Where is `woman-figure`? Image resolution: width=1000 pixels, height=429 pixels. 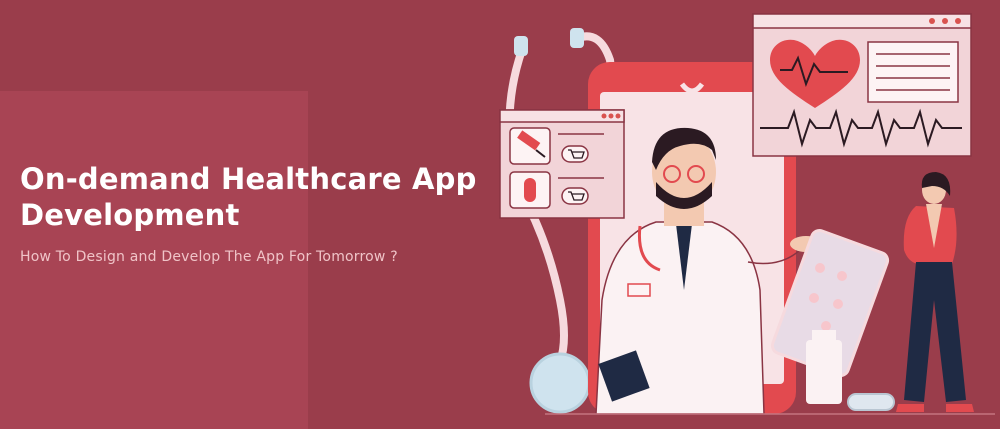
woman-figure is located at coordinates (935, 292).